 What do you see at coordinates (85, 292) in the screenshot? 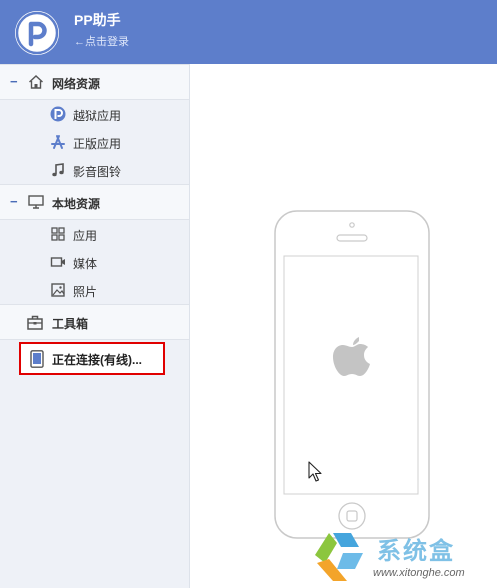
I see `sidebar-item-label: 照片` at bounding box center [85, 292].